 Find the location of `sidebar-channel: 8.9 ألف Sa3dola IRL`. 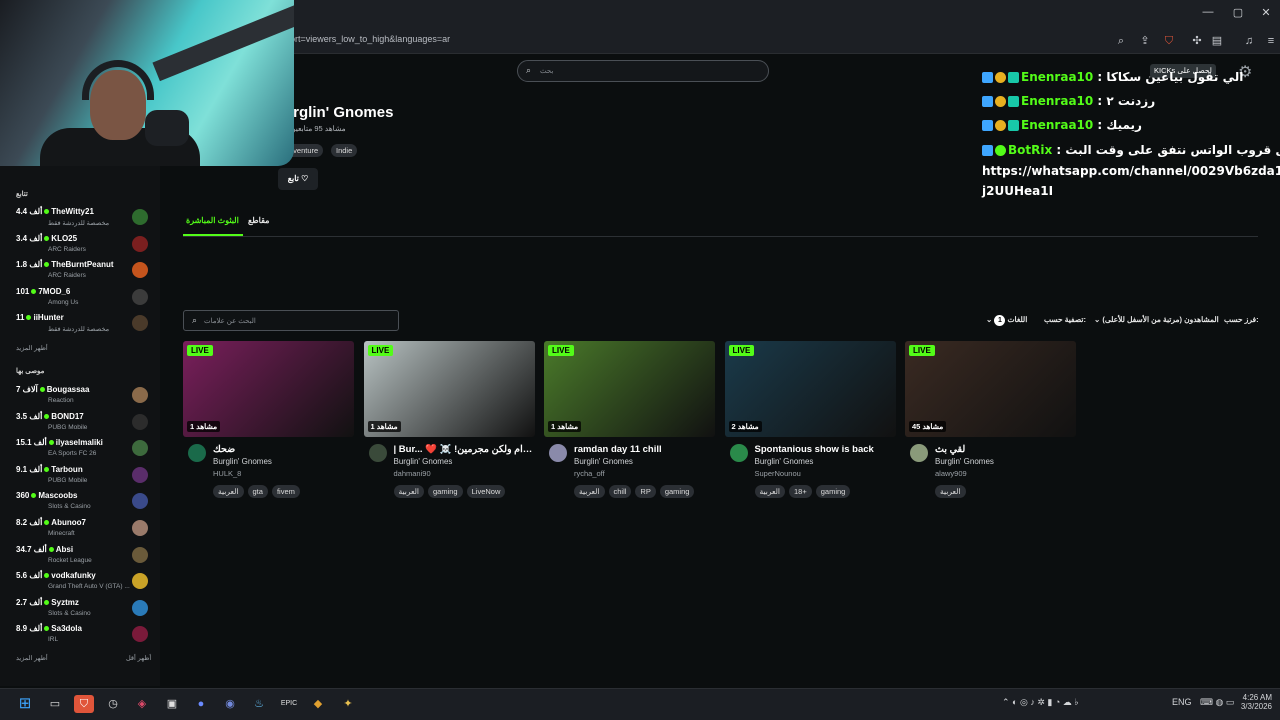

sidebar-channel: 8.9 ألف Sa3dola IRL is located at coordinates (84, 635).